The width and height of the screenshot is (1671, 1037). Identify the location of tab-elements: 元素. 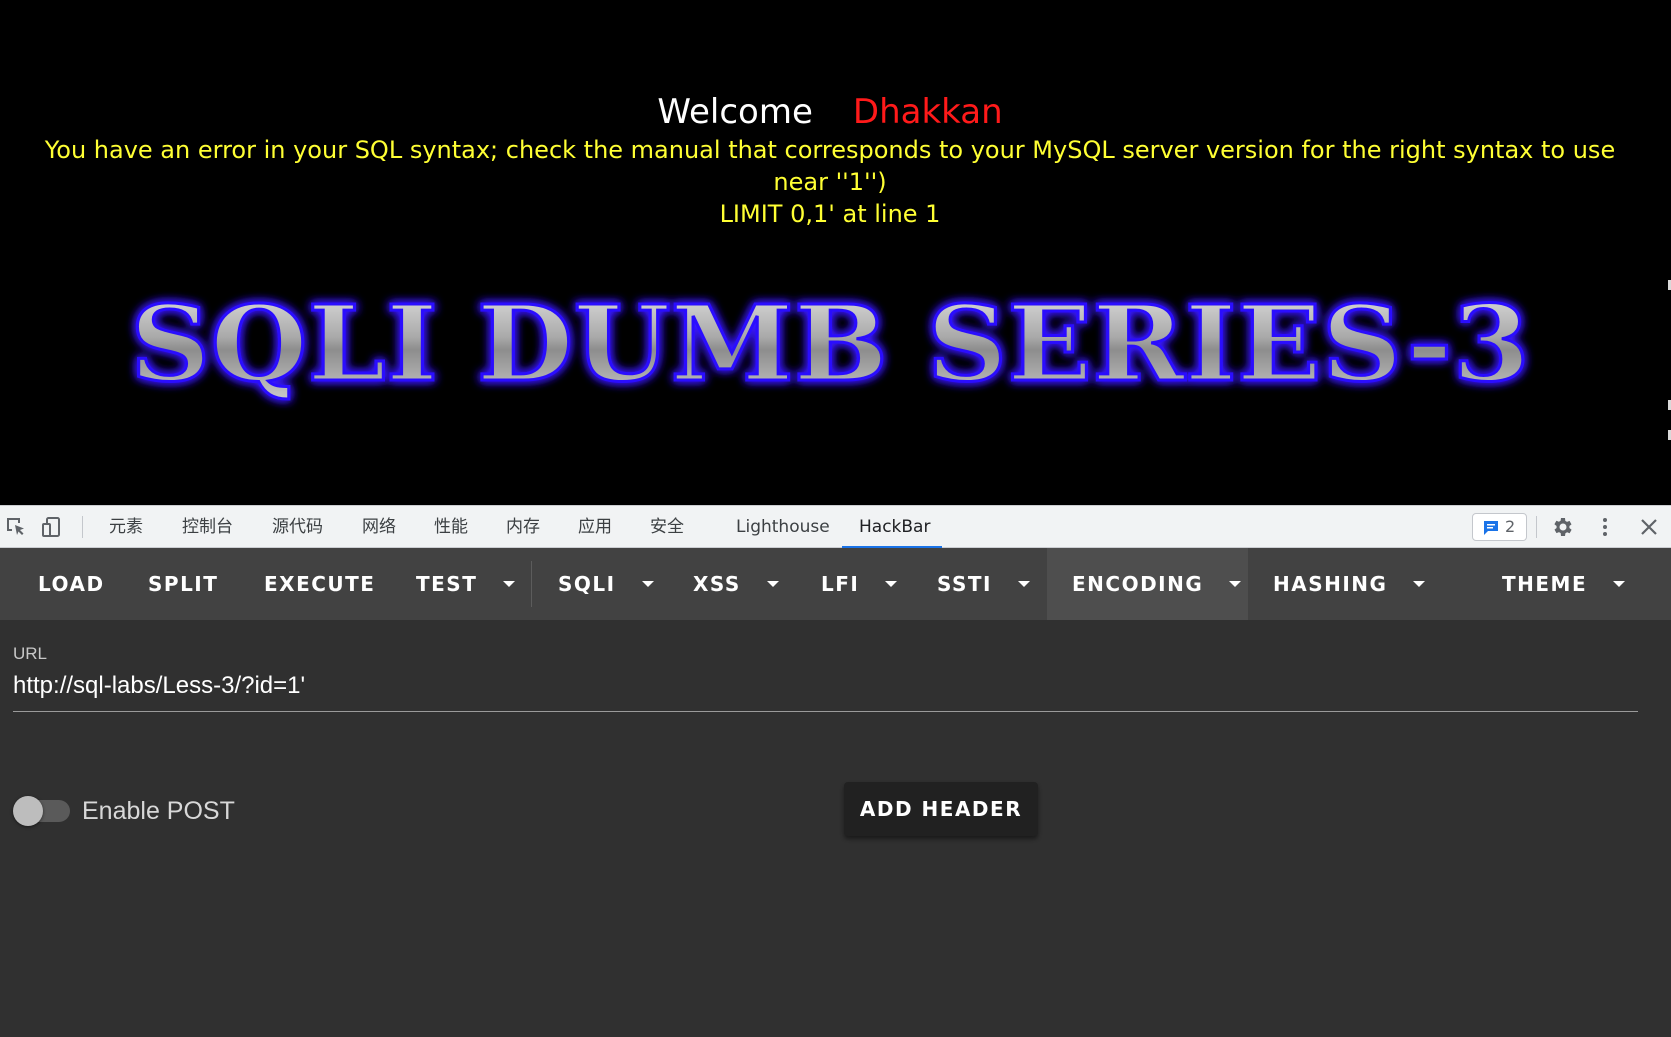
(126, 527).